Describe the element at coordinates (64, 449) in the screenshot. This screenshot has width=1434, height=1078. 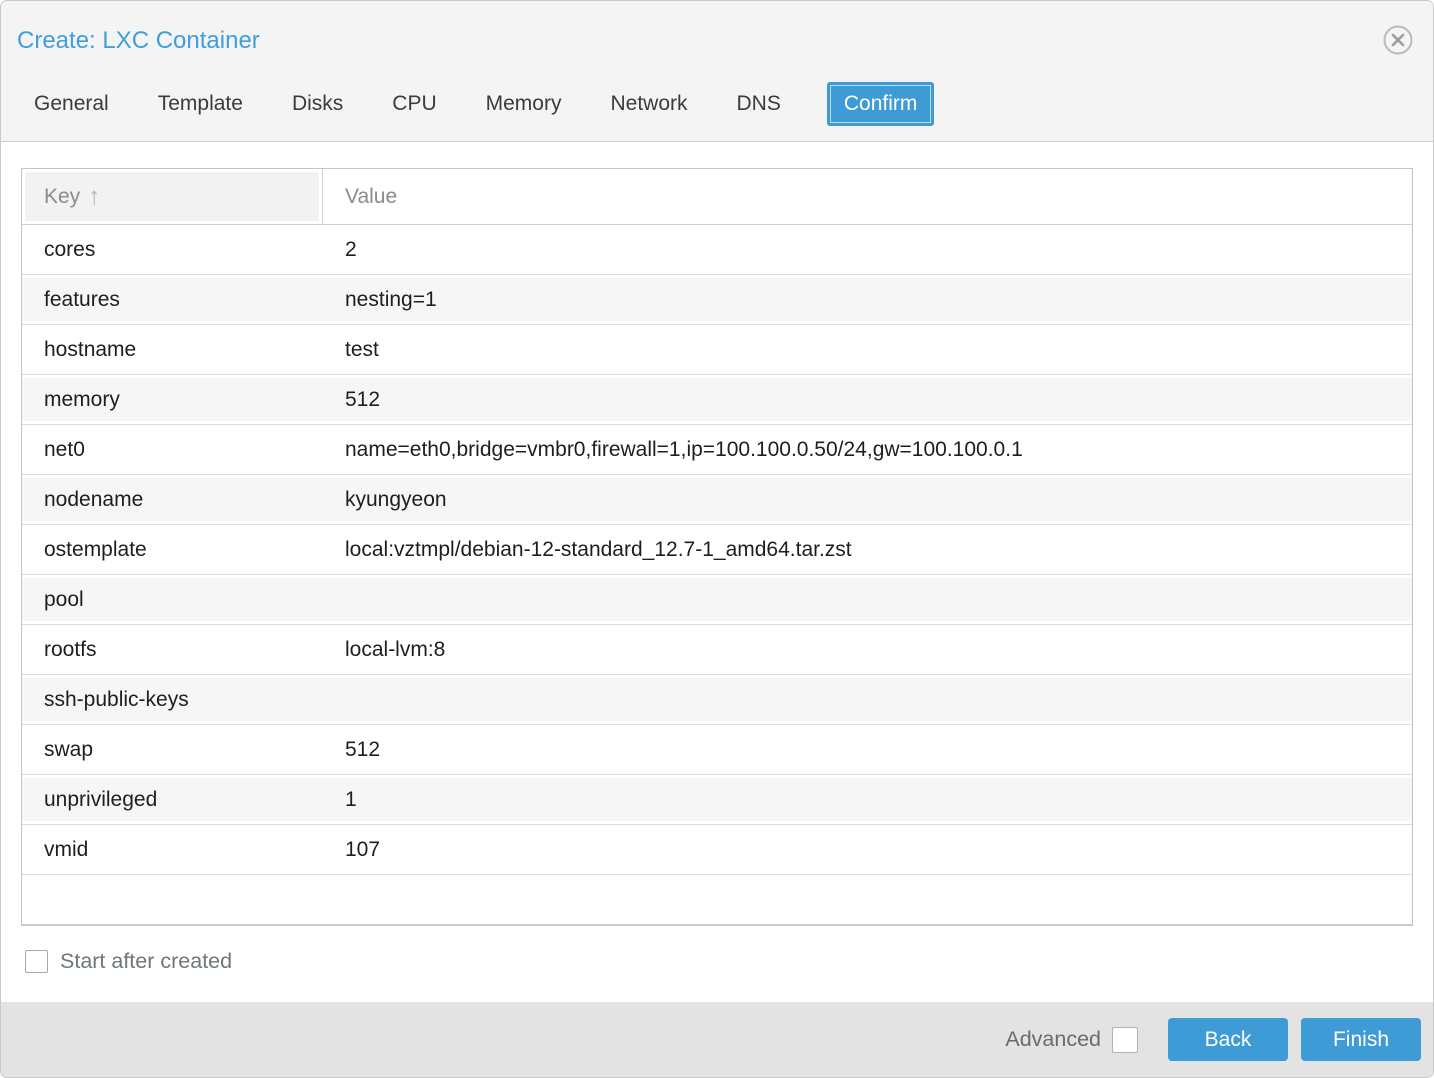
I see `row-key: net0` at that location.